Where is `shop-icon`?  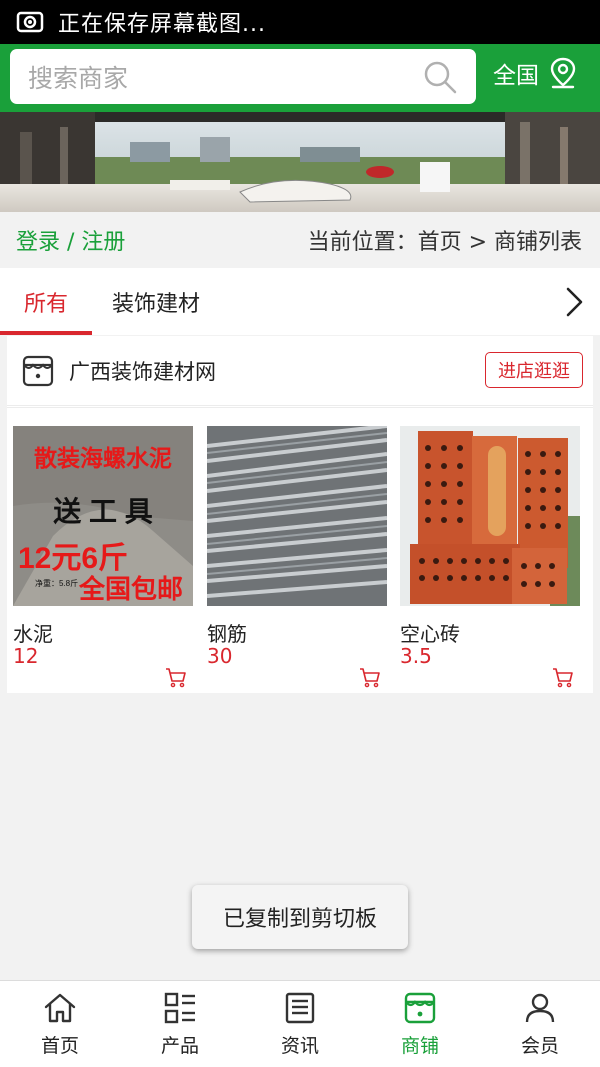
shop-icon is located at coordinates (420, 1008).